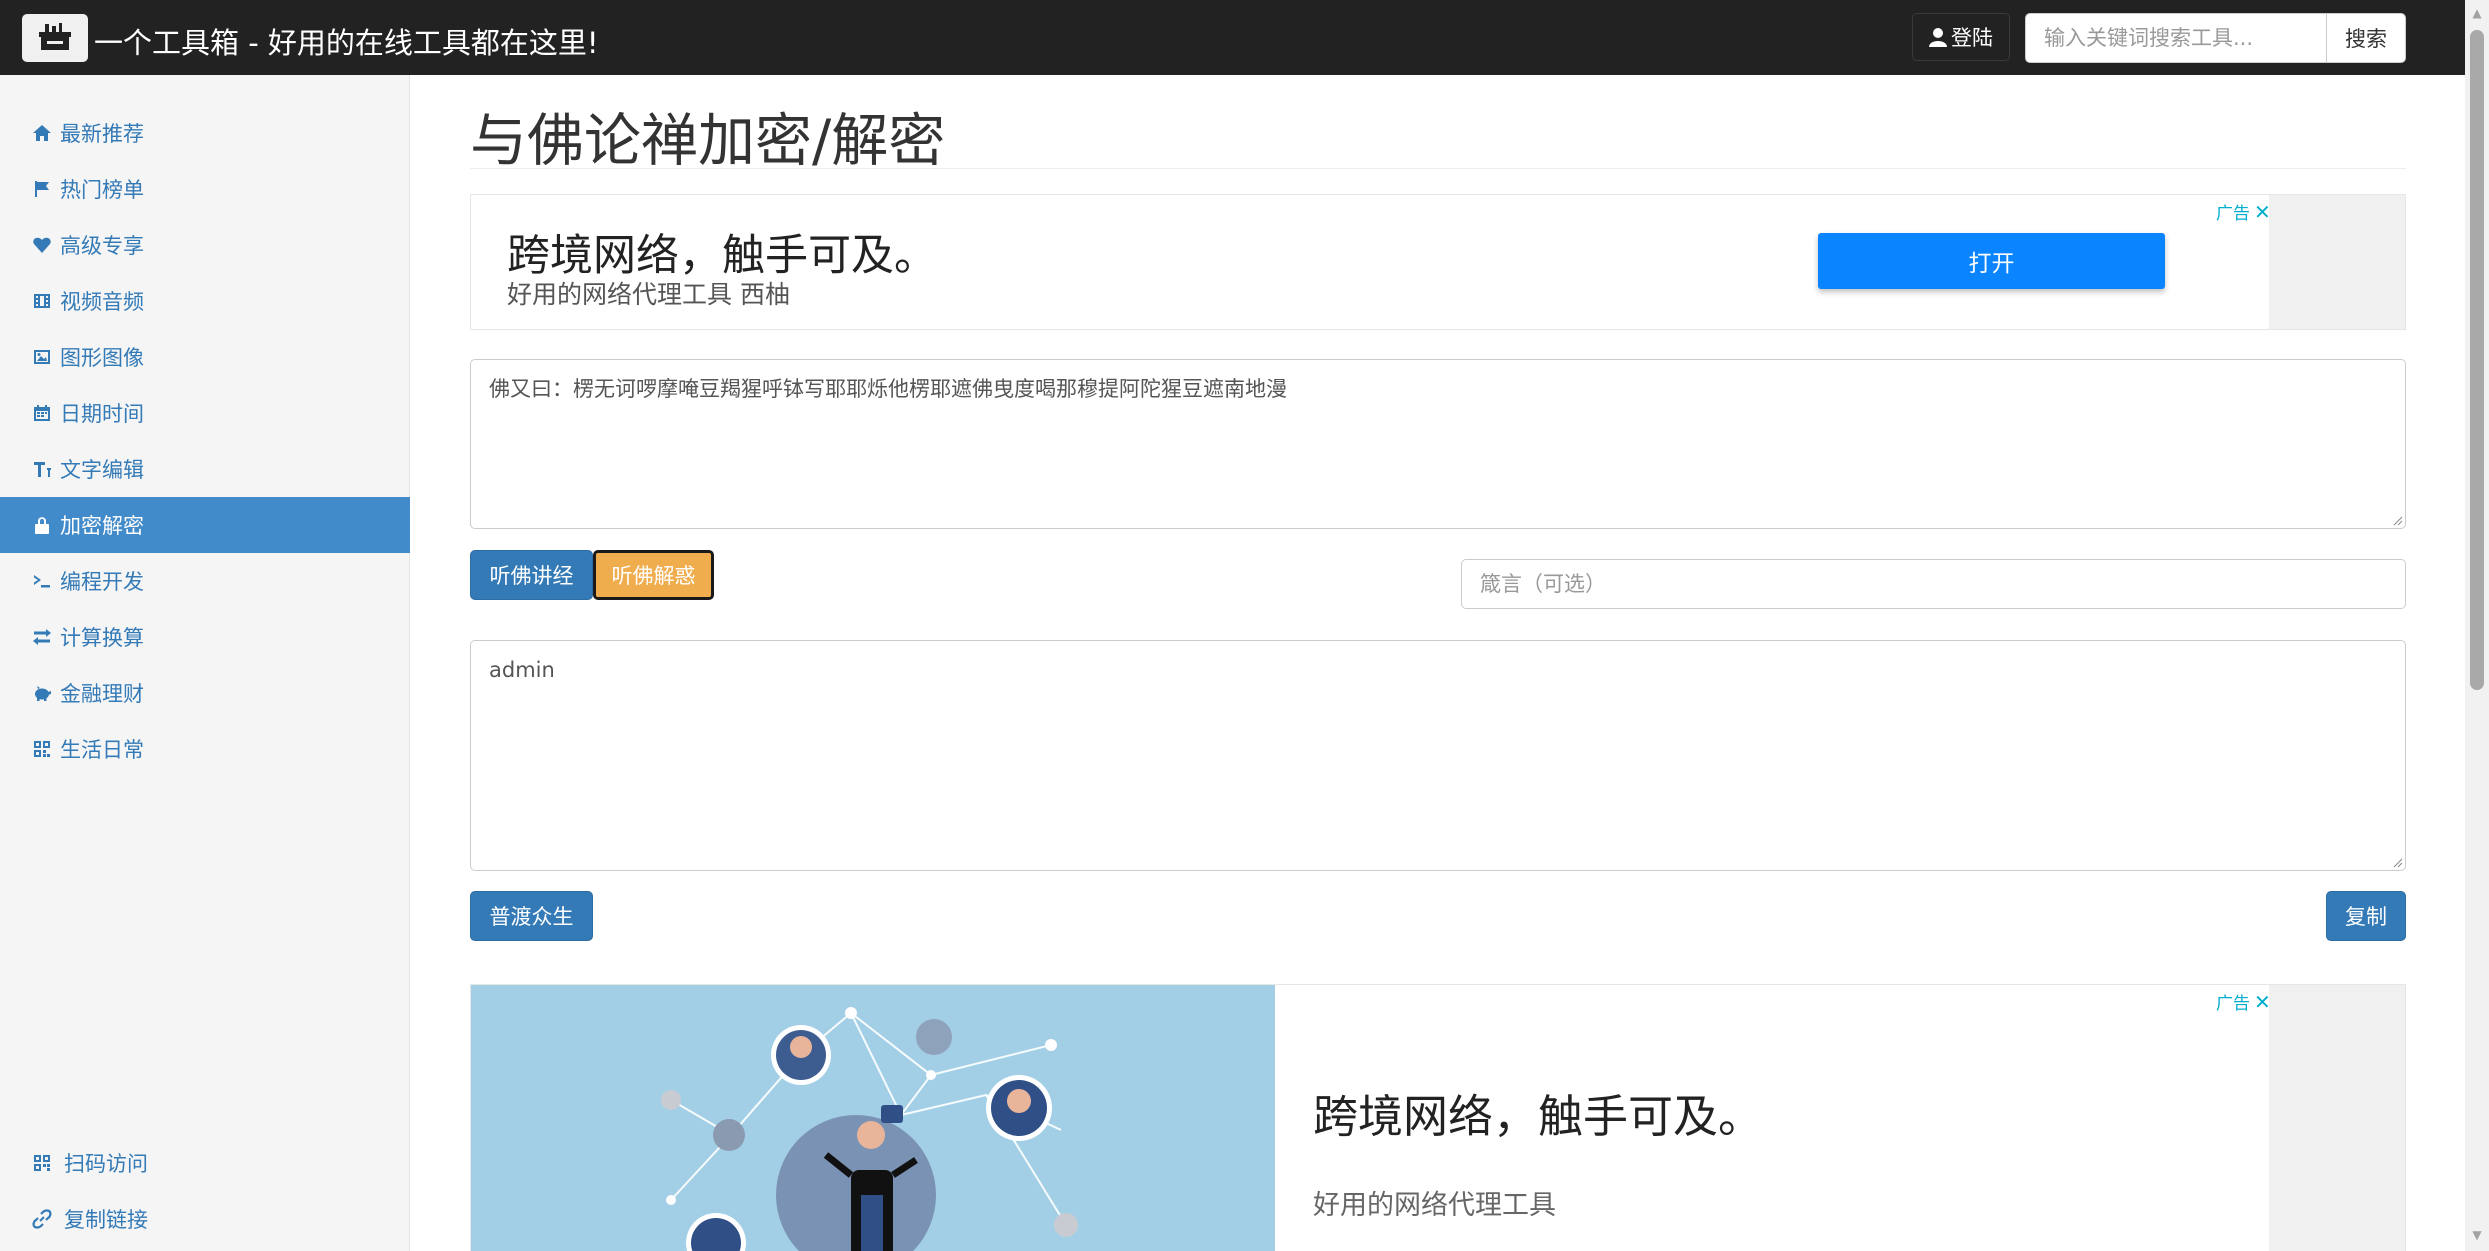 The image size is (2489, 1251). What do you see at coordinates (42, 1219) in the screenshot?
I see `link-icon` at bounding box center [42, 1219].